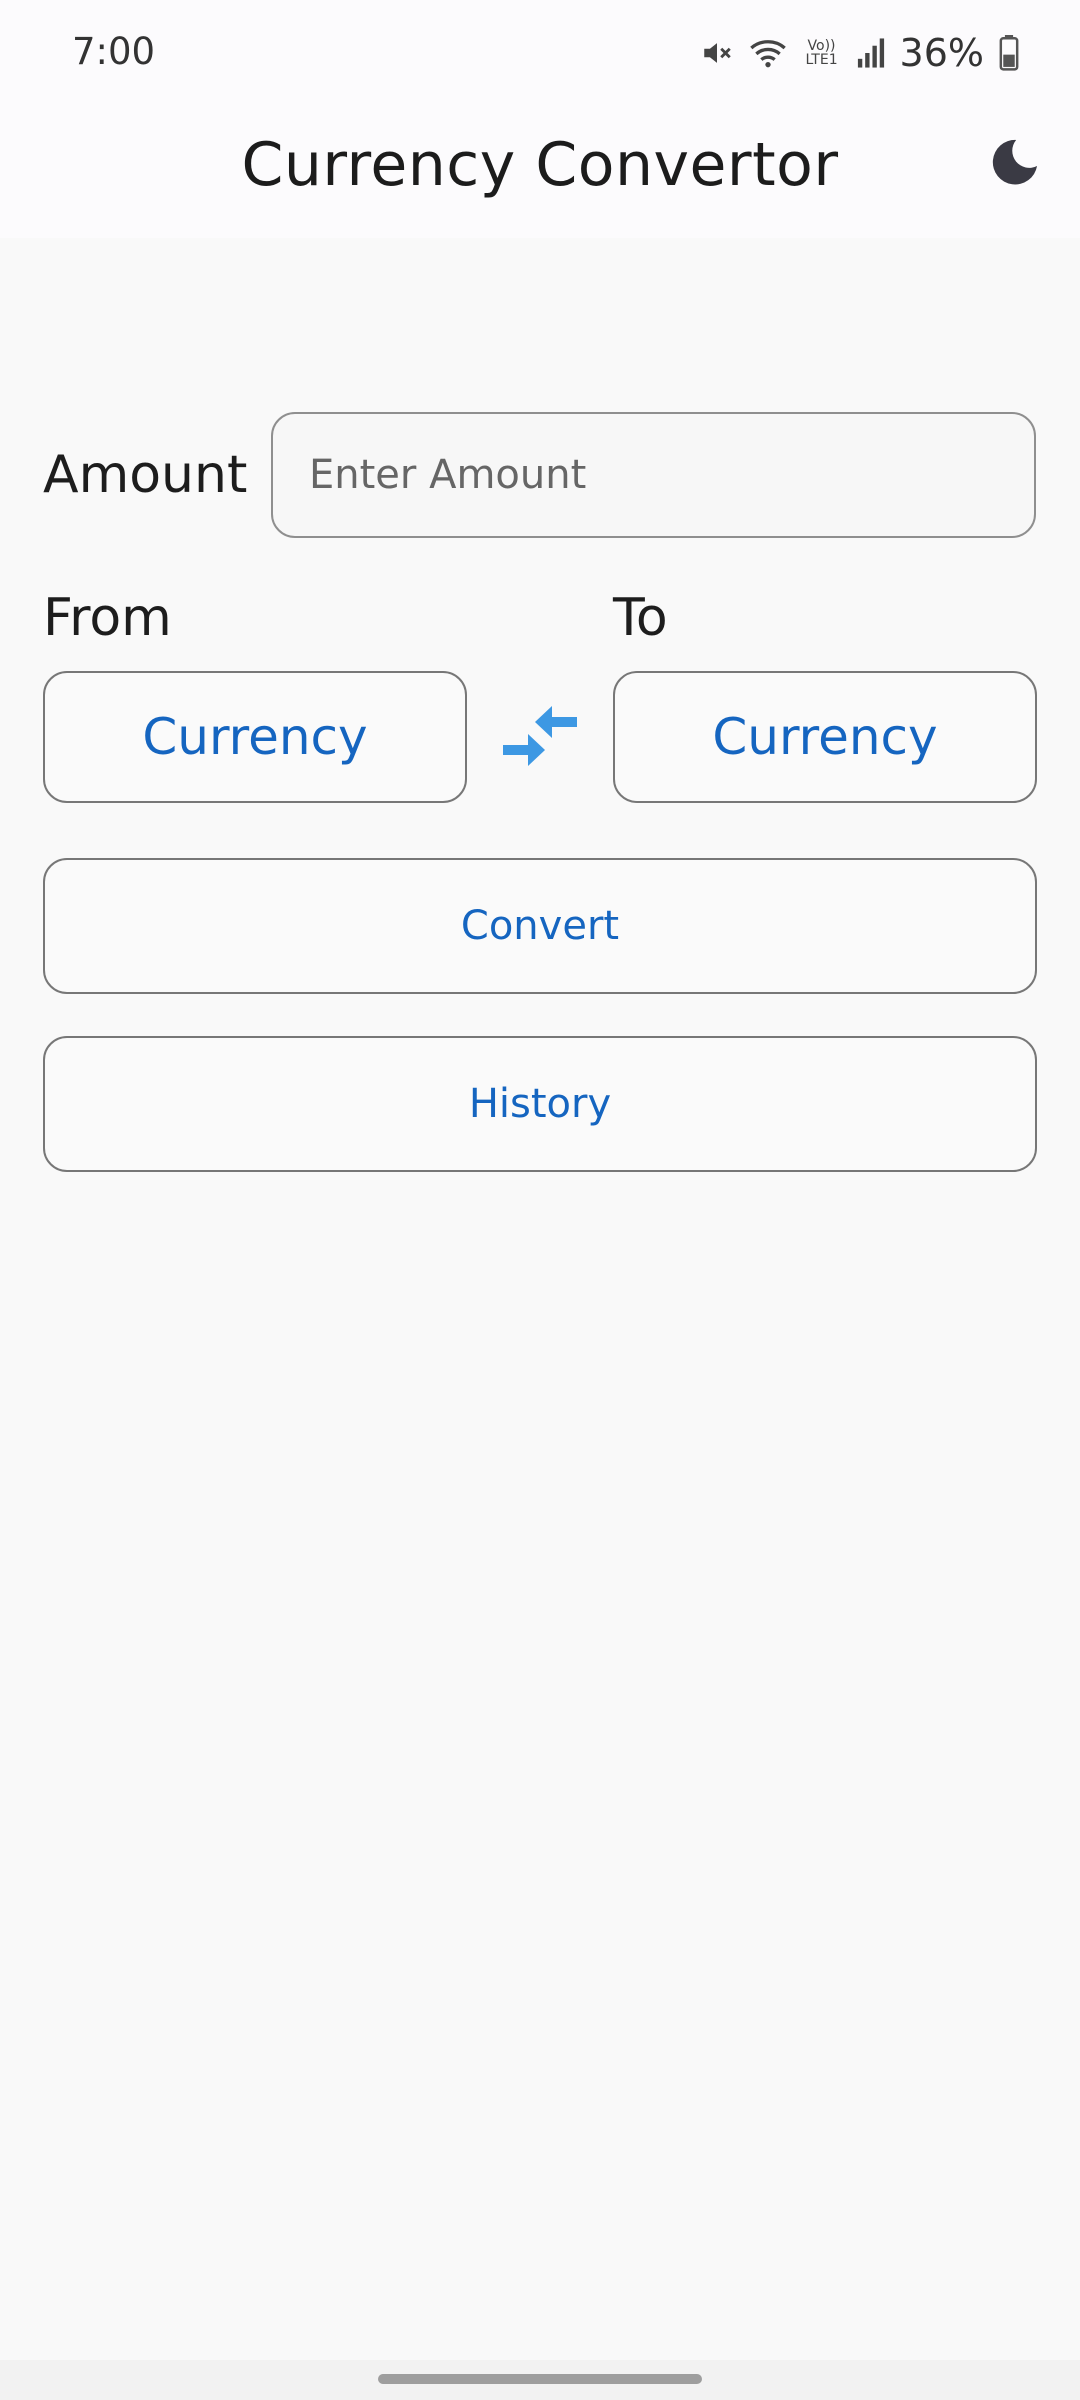  I want to click on amount-label: Amount, so click(145, 475).